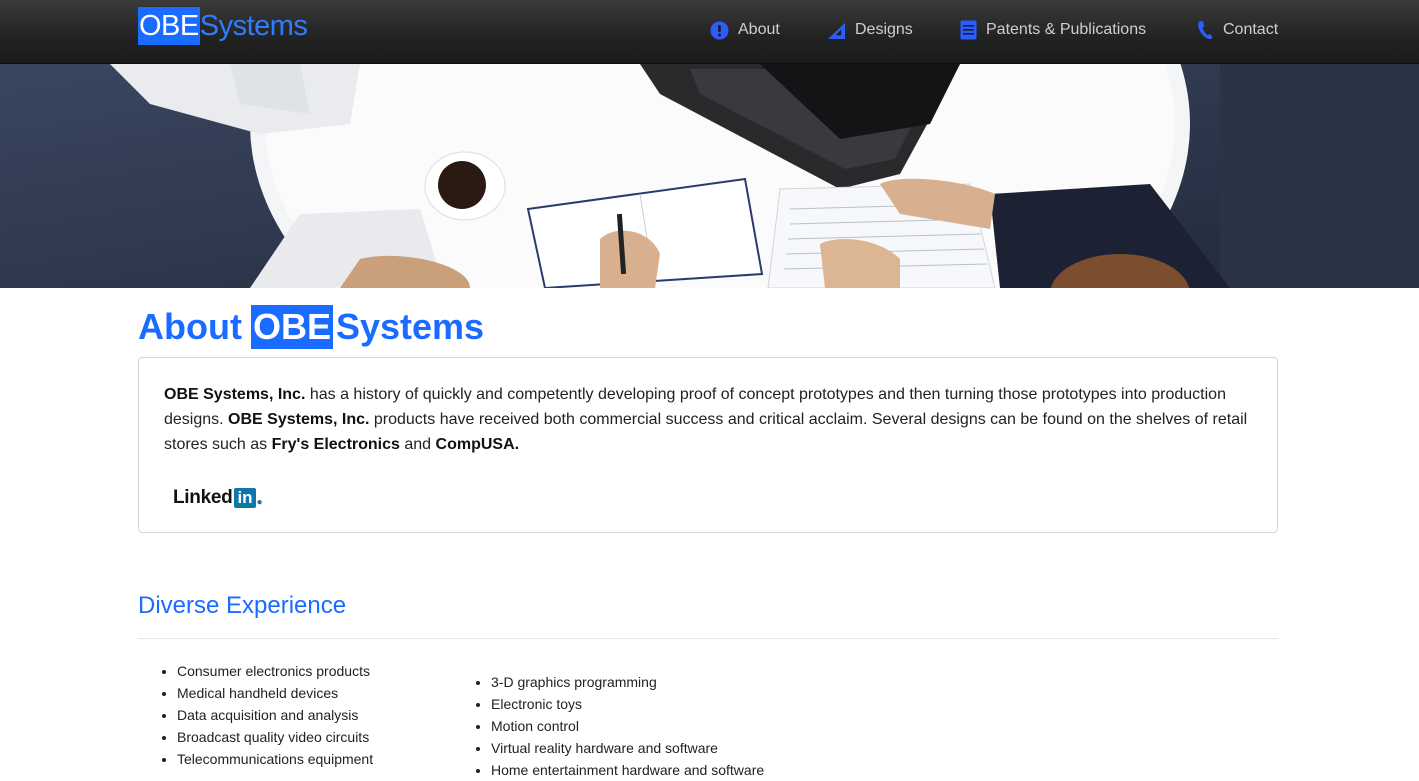 This screenshot has width=1419, height=781. I want to click on about-heading: About OBE Systems, so click(311, 327).